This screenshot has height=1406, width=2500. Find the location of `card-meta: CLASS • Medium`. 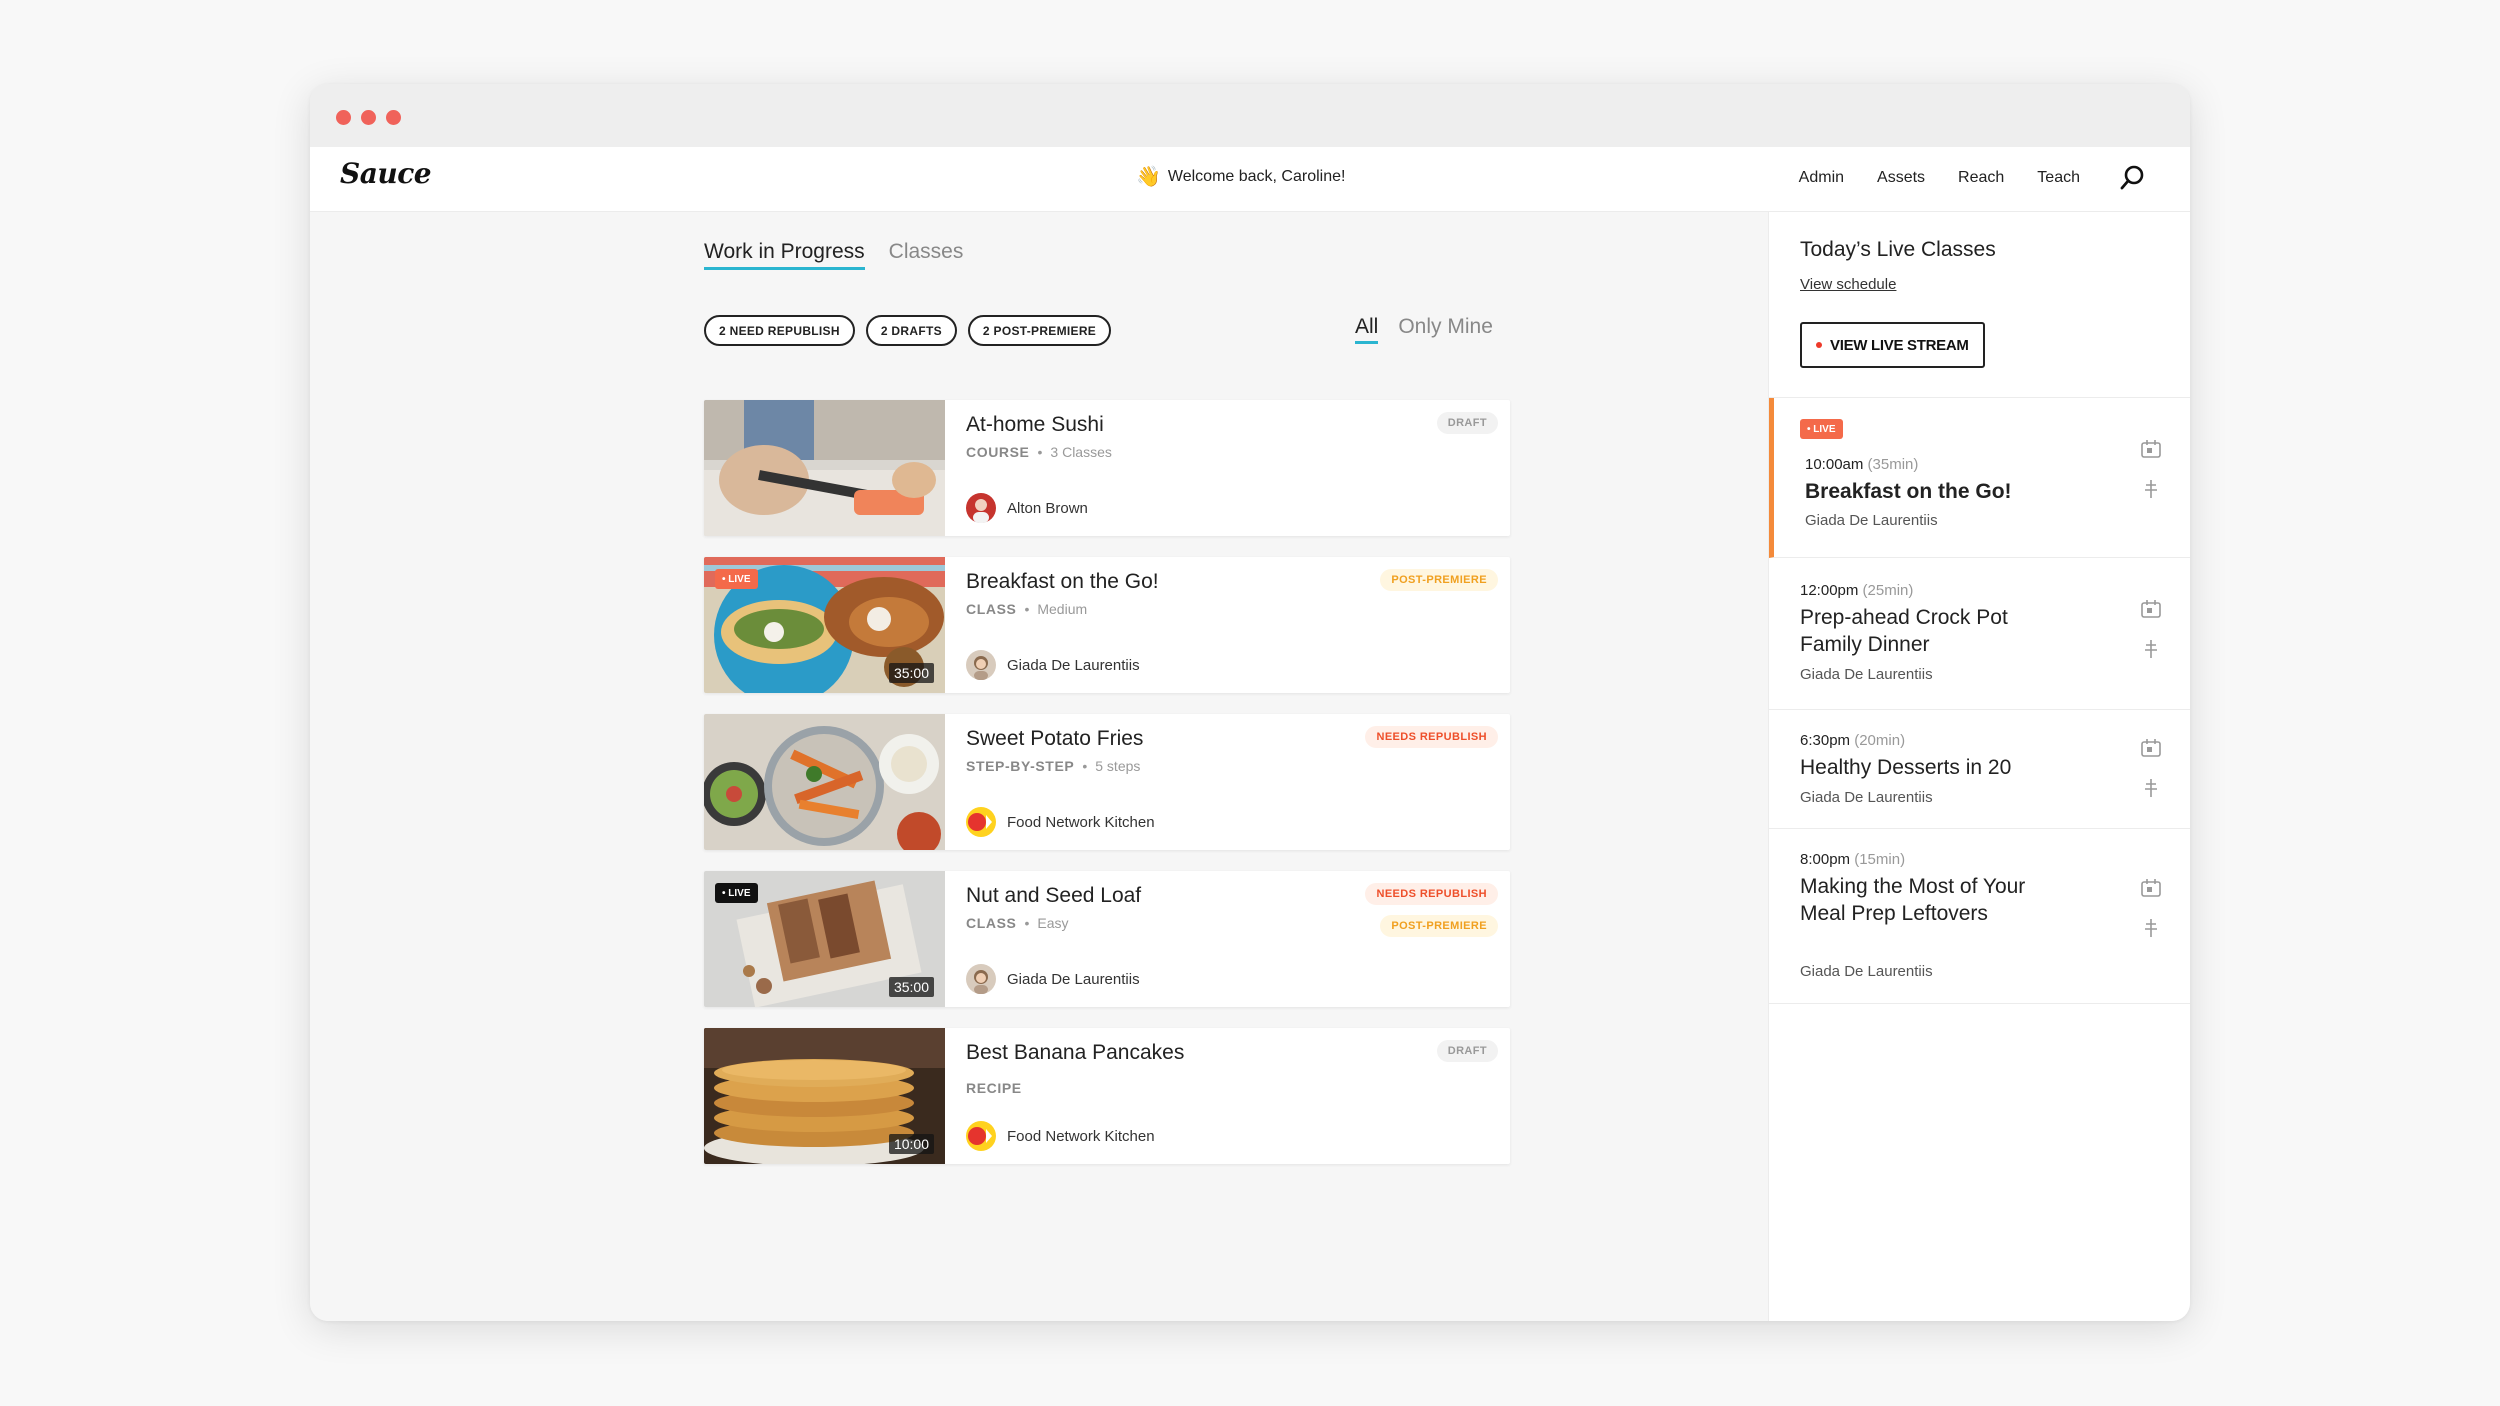

card-meta: CLASS • Medium is located at coordinates (1026, 609).